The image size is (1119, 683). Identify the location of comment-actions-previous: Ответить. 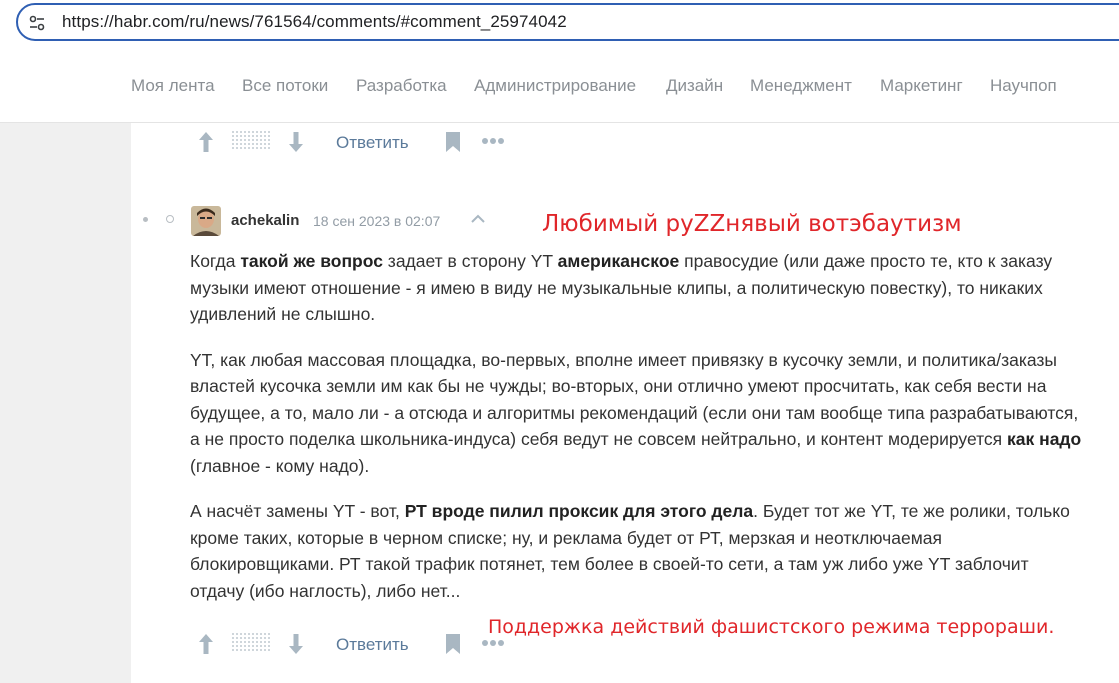
(355, 143).